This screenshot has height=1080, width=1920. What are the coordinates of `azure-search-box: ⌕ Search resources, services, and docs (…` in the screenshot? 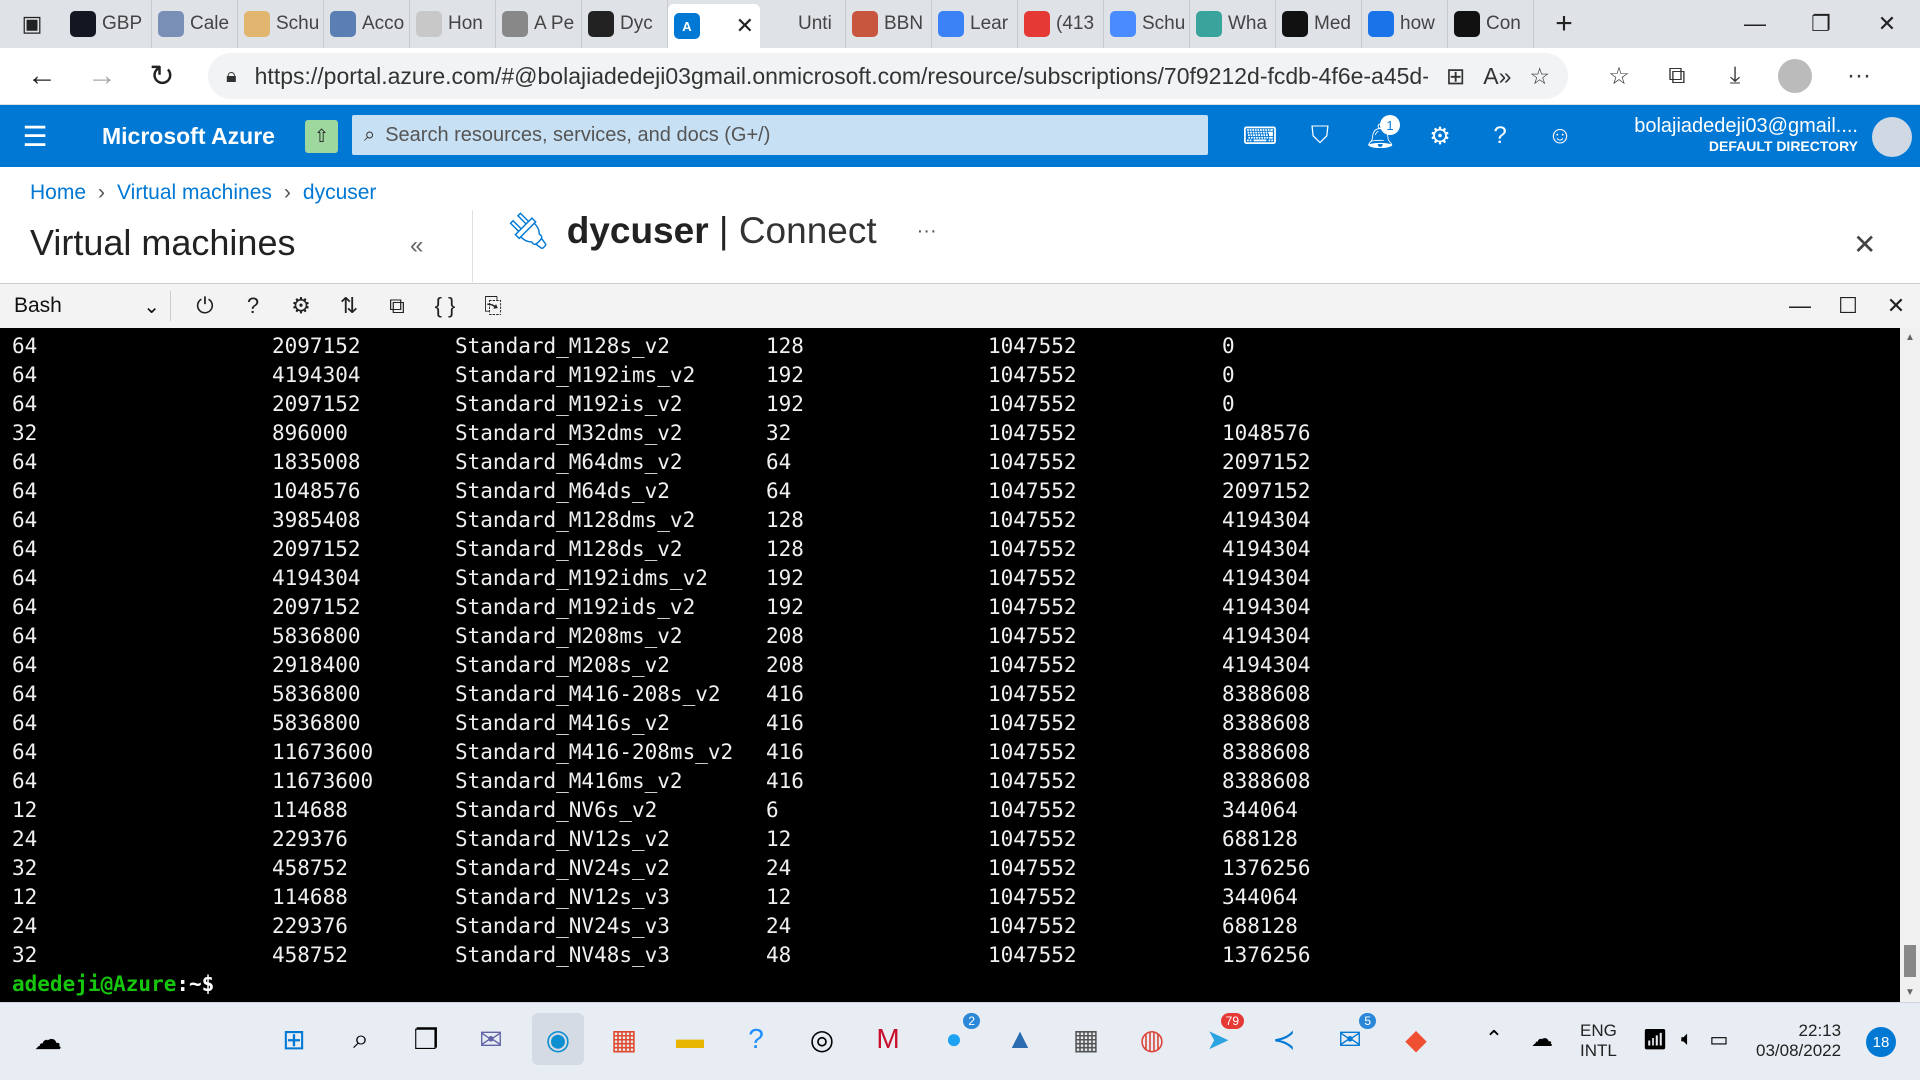 It's located at (780, 135).